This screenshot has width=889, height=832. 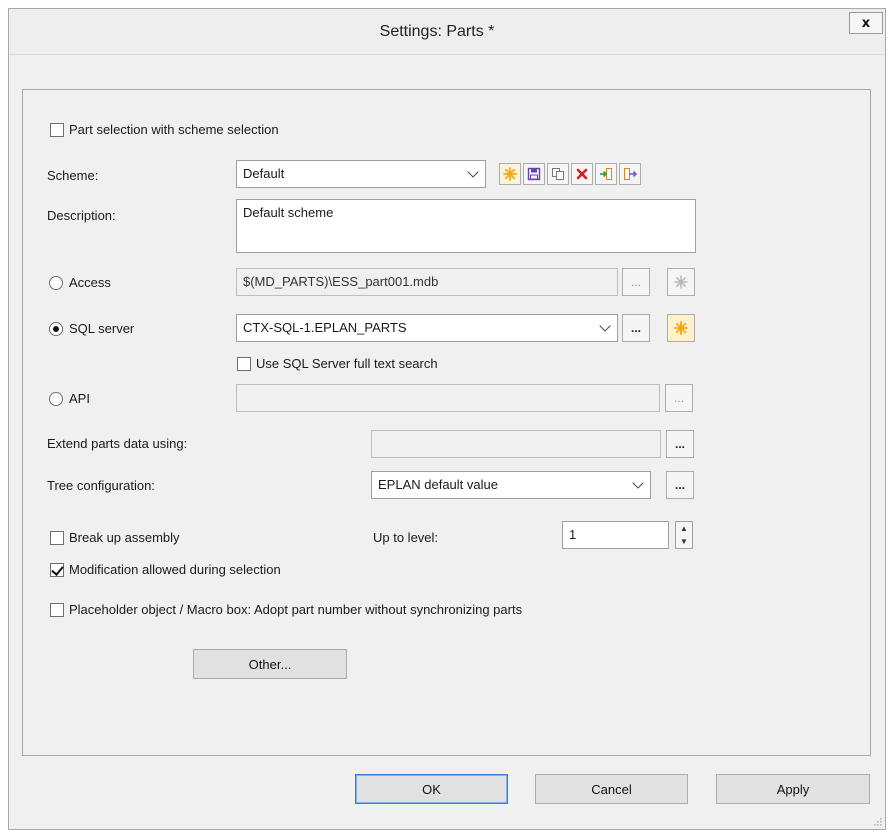 What do you see at coordinates (101, 328) in the screenshot?
I see `sql-server-label: SQL server` at bounding box center [101, 328].